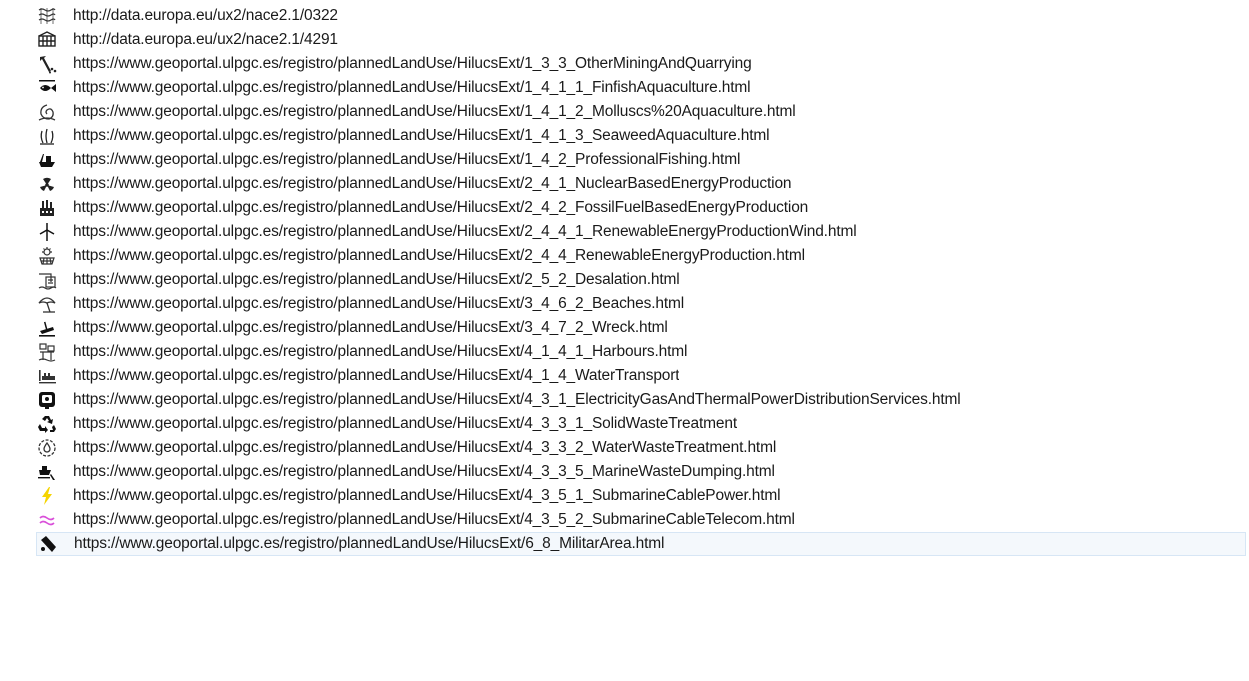 The image size is (1249, 681). What do you see at coordinates (641, 40) in the screenshot?
I see `list-item: http://data.europa.eu/ux2/nace2.1/4291` at bounding box center [641, 40].